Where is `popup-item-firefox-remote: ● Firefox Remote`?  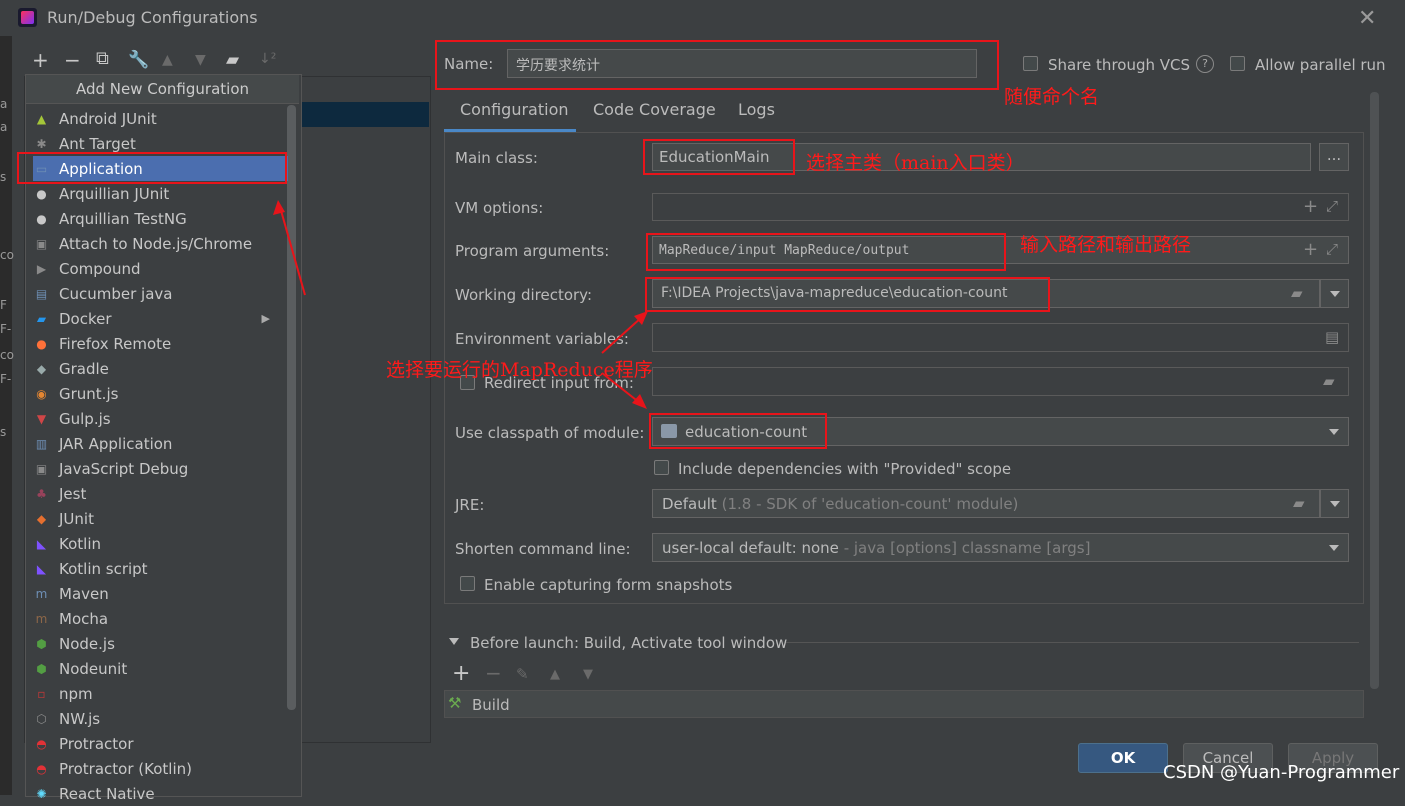
popup-item-firefox-remote: ● Firefox Remote is located at coordinates (160, 343).